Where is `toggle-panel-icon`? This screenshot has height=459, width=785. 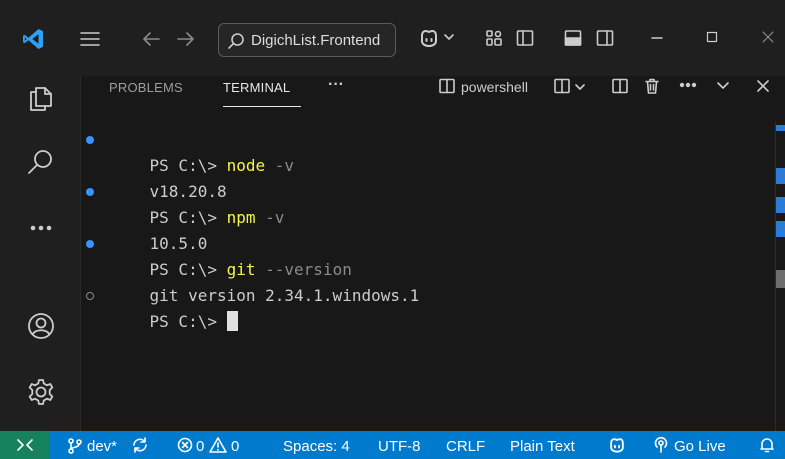
toggle-panel-icon is located at coordinates (573, 38).